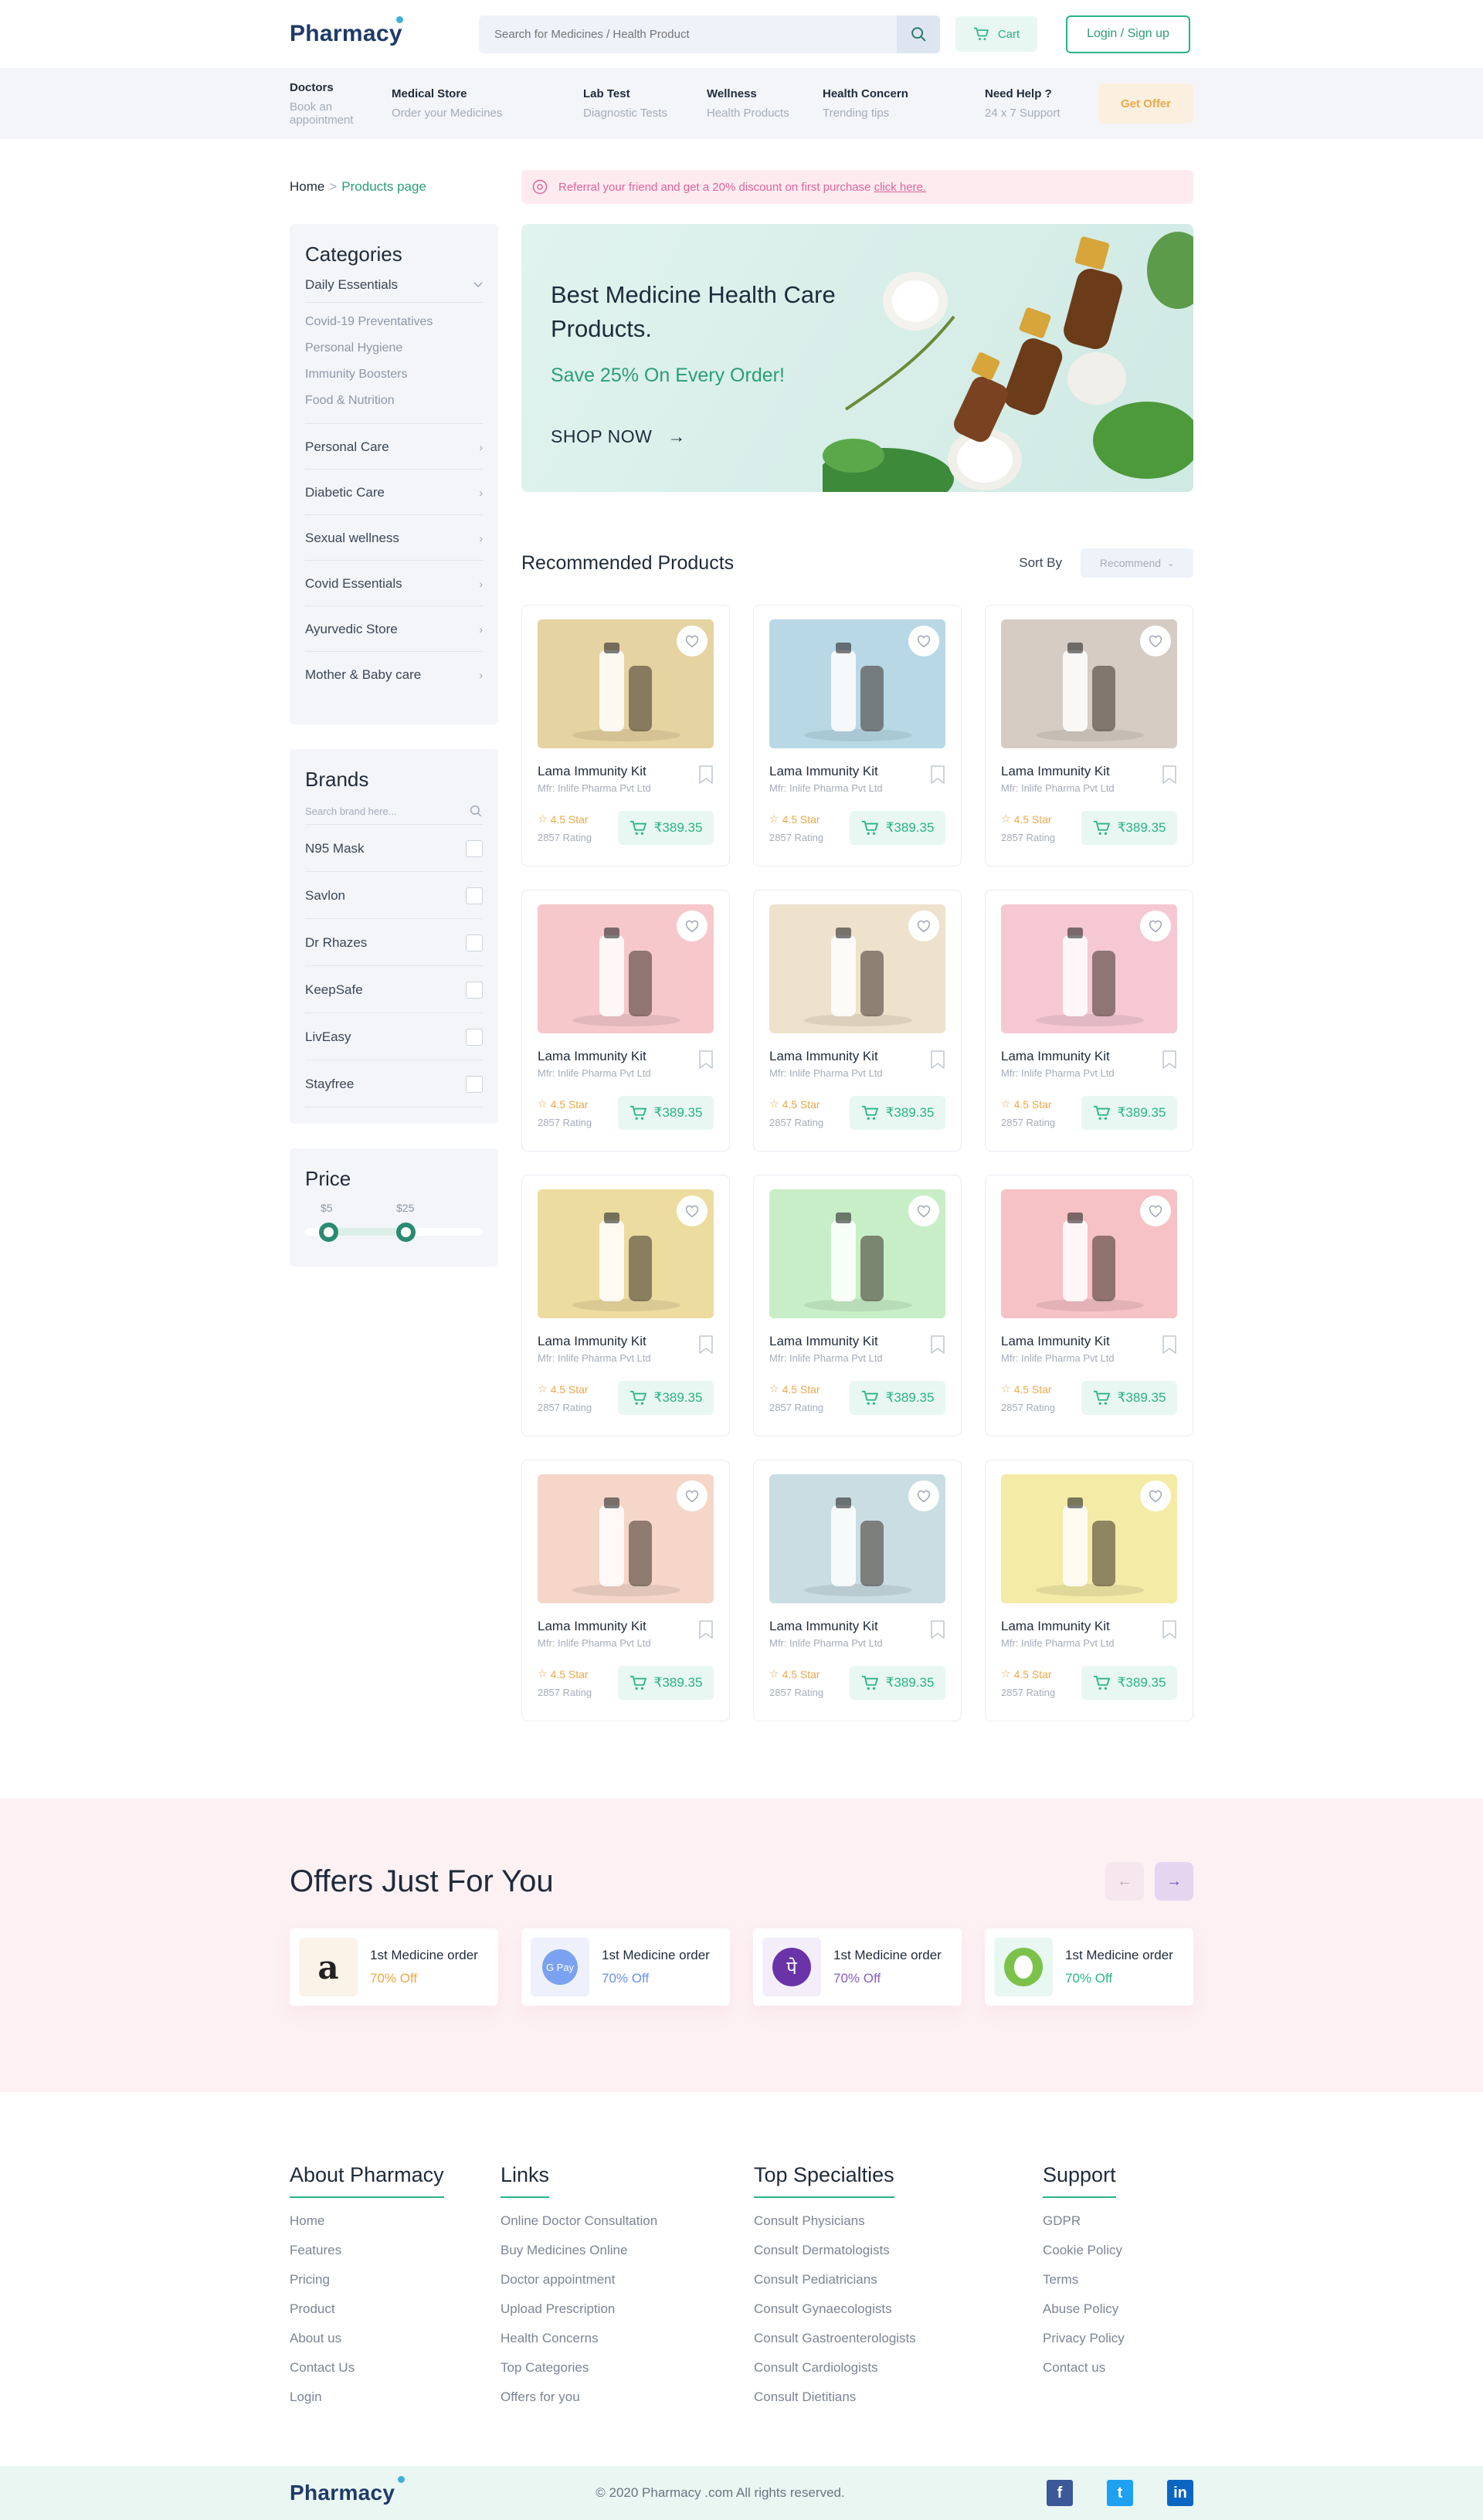 This screenshot has width=1483, height=2520. I want to click on footer-link: Doctor appointment, so click(627, 2280).